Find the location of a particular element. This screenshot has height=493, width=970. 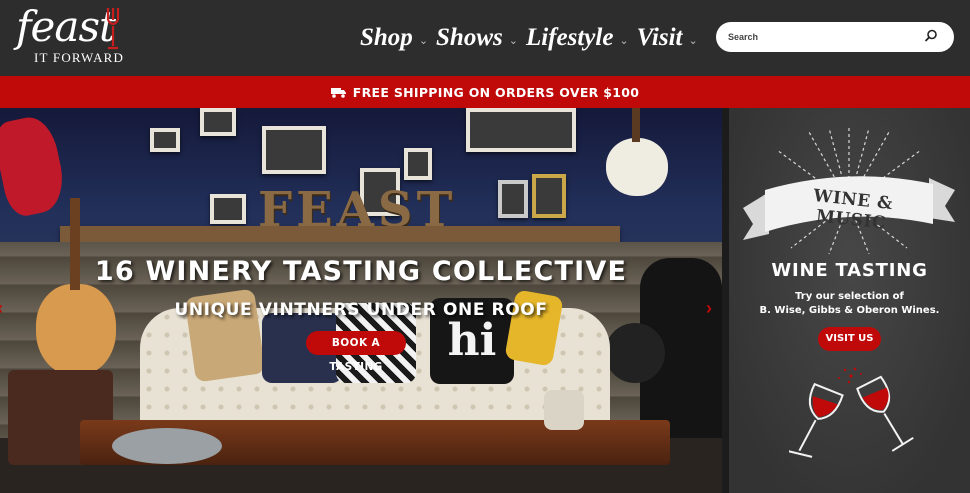

nav-item-shows: Shows ⌄ is located at coordinates (477, 38).